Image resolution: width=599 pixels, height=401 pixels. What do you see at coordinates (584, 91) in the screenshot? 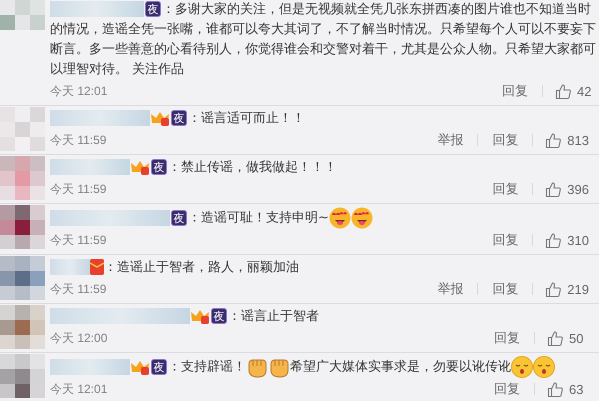
I see `like-count: 42` at bounding box center [584, 91].